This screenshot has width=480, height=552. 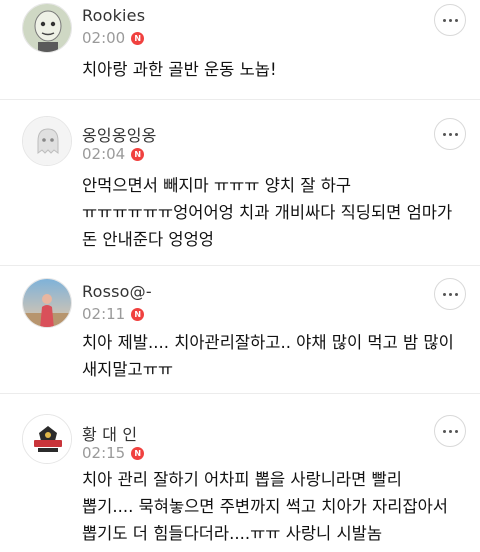 I want to click on cartoon-face-avatar, so click(x=47, y=28).